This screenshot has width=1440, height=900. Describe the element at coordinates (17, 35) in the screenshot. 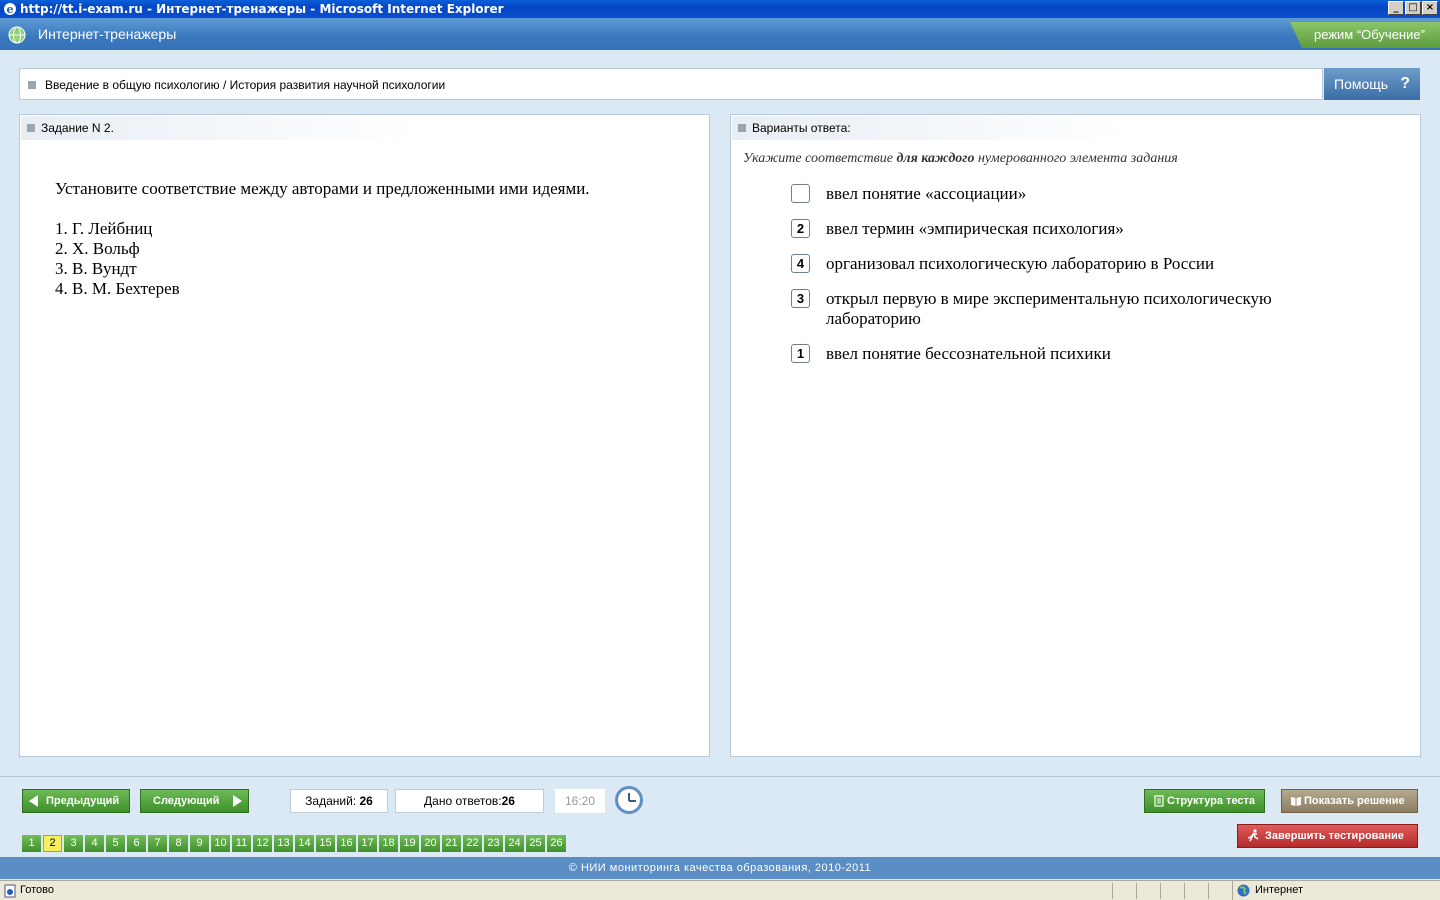

I see `globe-logo-icon` at that location.